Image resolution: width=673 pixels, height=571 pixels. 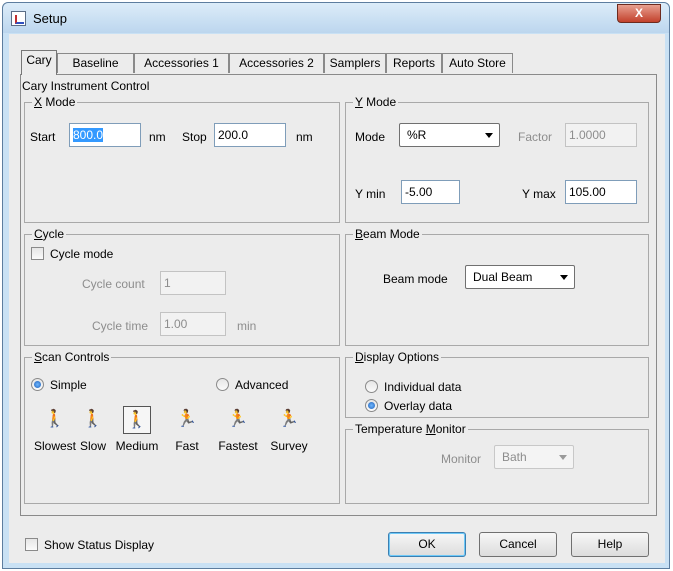 What do you see at coordinates (92, 446) in the screenshot?
I see `speed-slow-label: Slow` at bounding box center [92, 446].